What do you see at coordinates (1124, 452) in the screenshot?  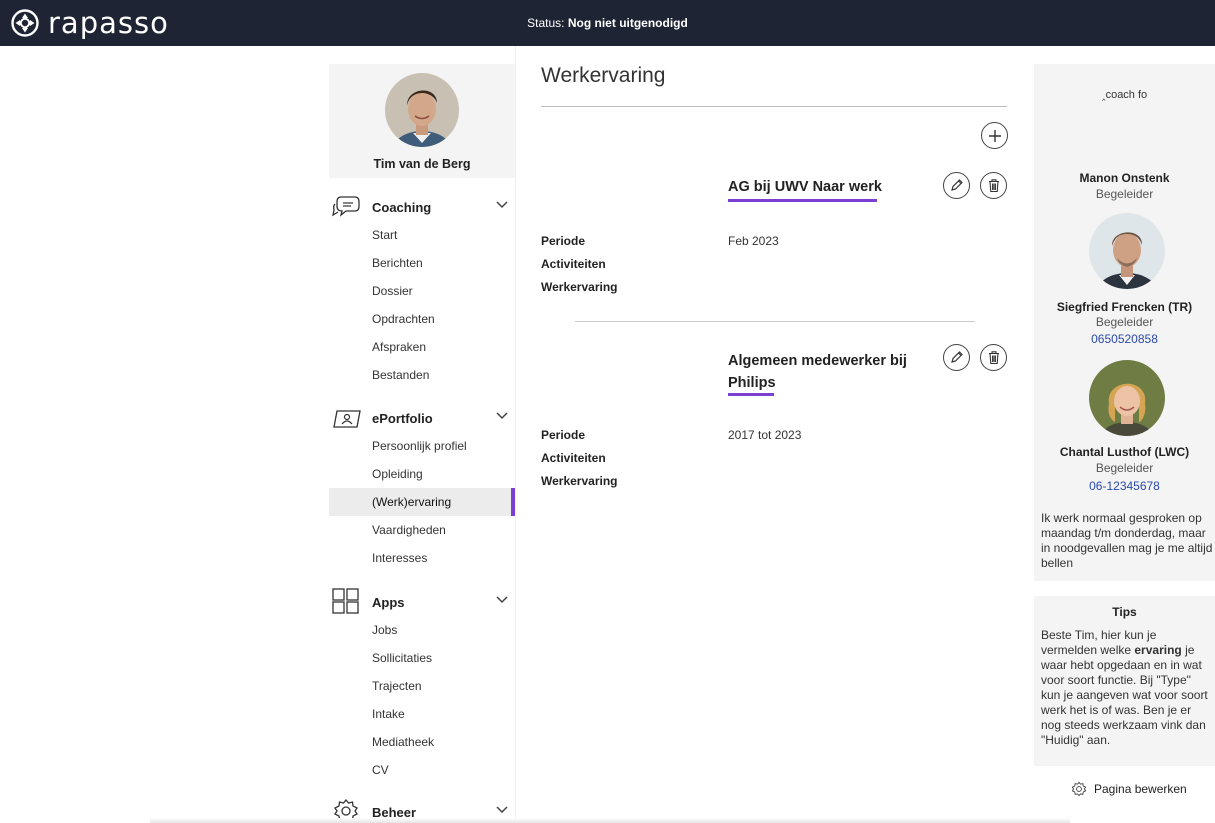 I see `coach-name: Chantal Lusthof (LWC)` at bounding box center [1124, 452].